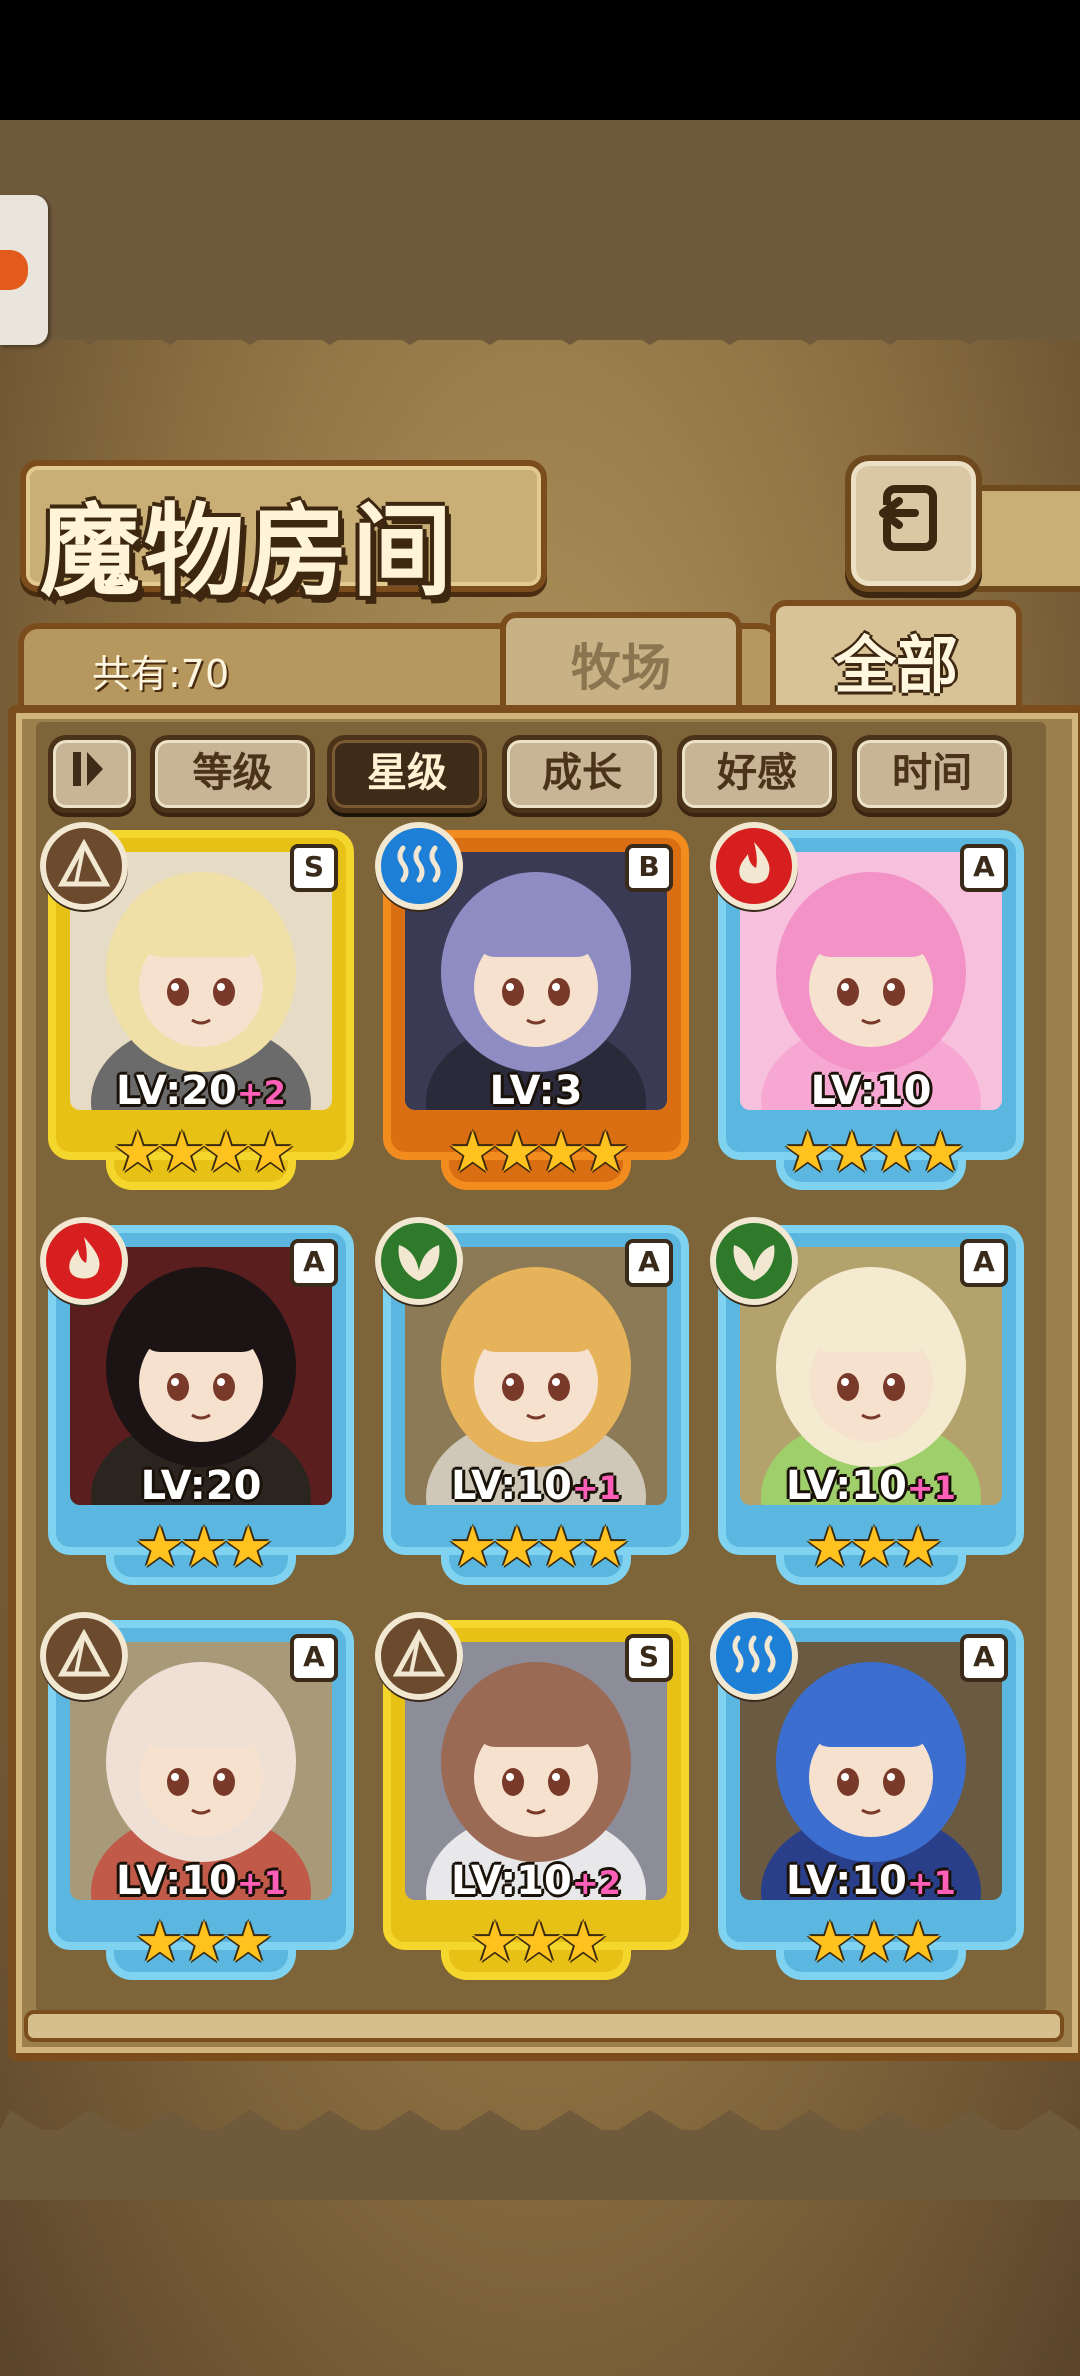  Describe the element at coordinates (867, 1006) in the screenshot. I see `monster-card: A LV:10 ★★★★` at that location.